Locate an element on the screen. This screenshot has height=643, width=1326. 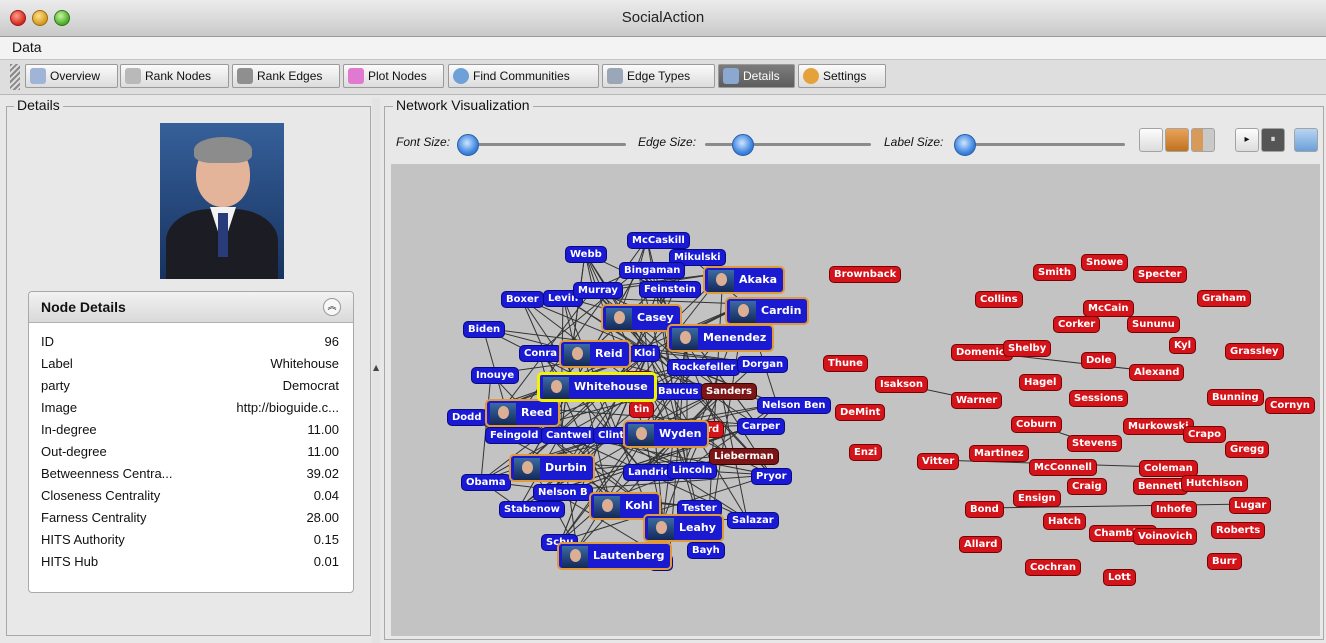
collapse-icon: ︽ is located at coordinates (332, 307).